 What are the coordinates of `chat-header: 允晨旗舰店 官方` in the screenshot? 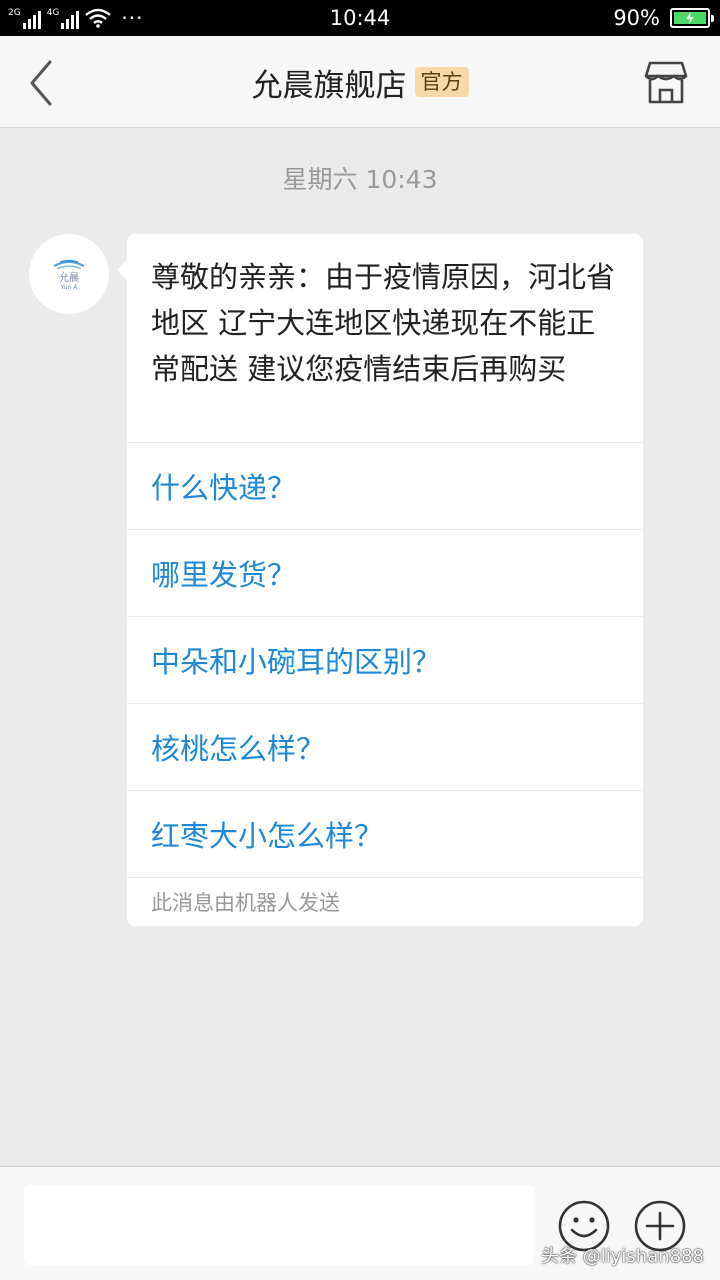 It's located at (360, 82).